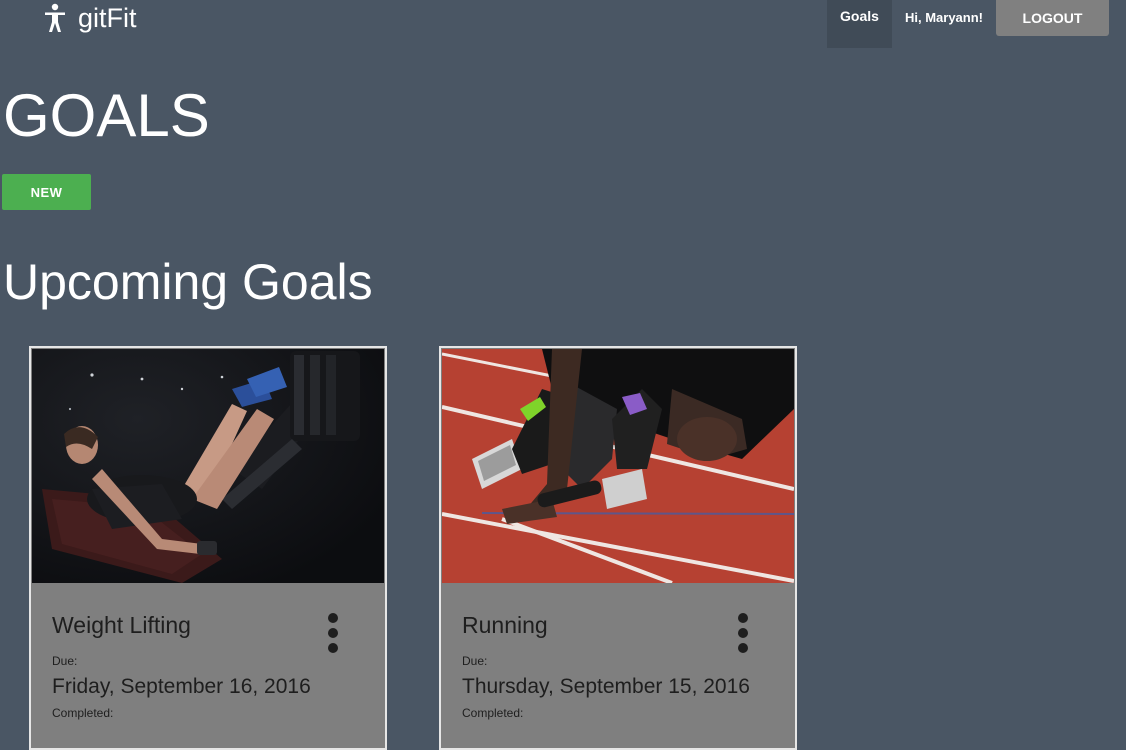 This screenshot has height=750, width=1126. I want to click on brand-logo: gitFit, so click(90, 18).